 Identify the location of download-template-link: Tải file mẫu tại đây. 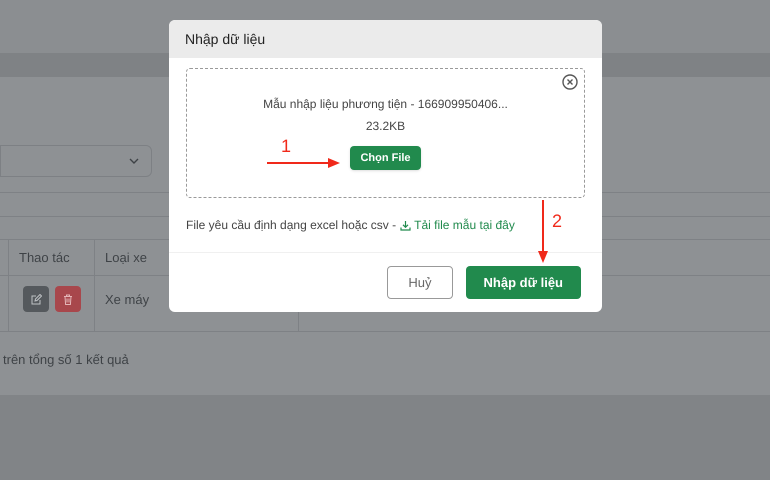
(457, 225).